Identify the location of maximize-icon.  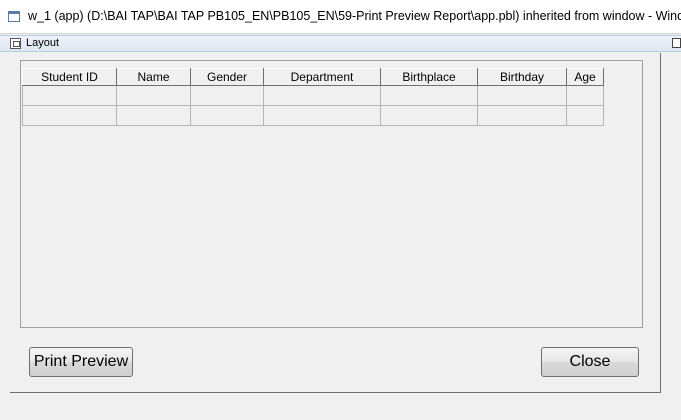
(676, 43).